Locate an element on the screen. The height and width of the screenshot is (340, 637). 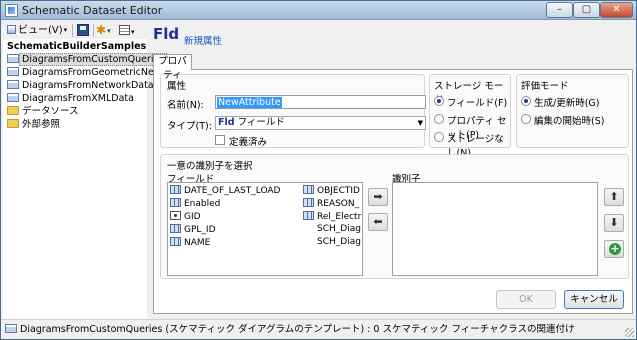
field-item: Enabled is located at coordinates (235, 204).